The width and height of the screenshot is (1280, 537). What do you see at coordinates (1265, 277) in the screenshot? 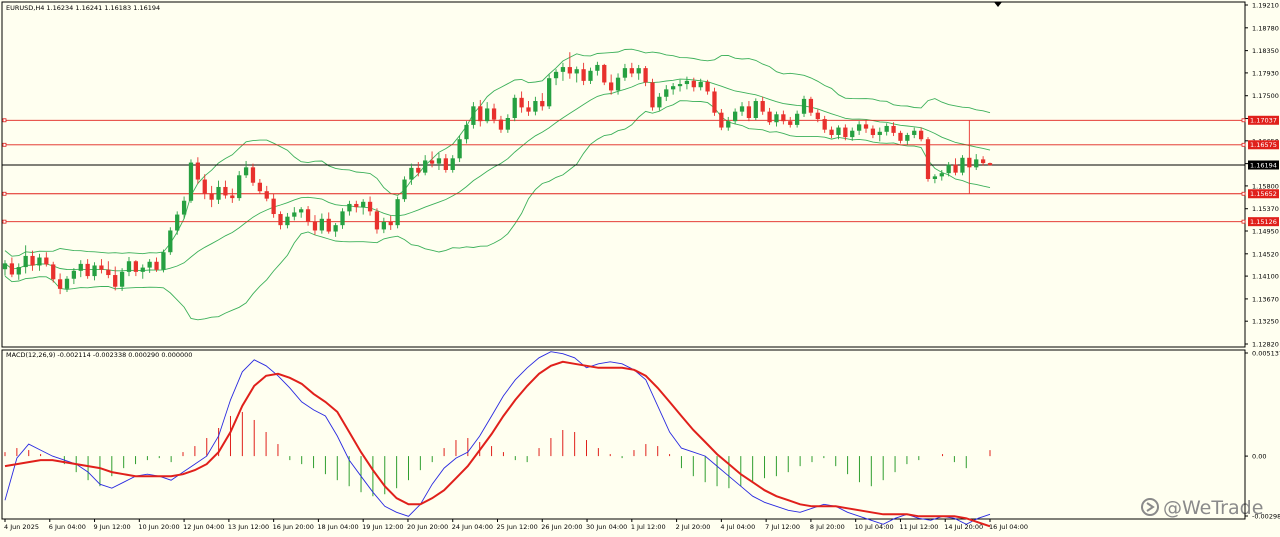
I see `price-tick-label: 1.14100` at bounding box center [1265, 277].